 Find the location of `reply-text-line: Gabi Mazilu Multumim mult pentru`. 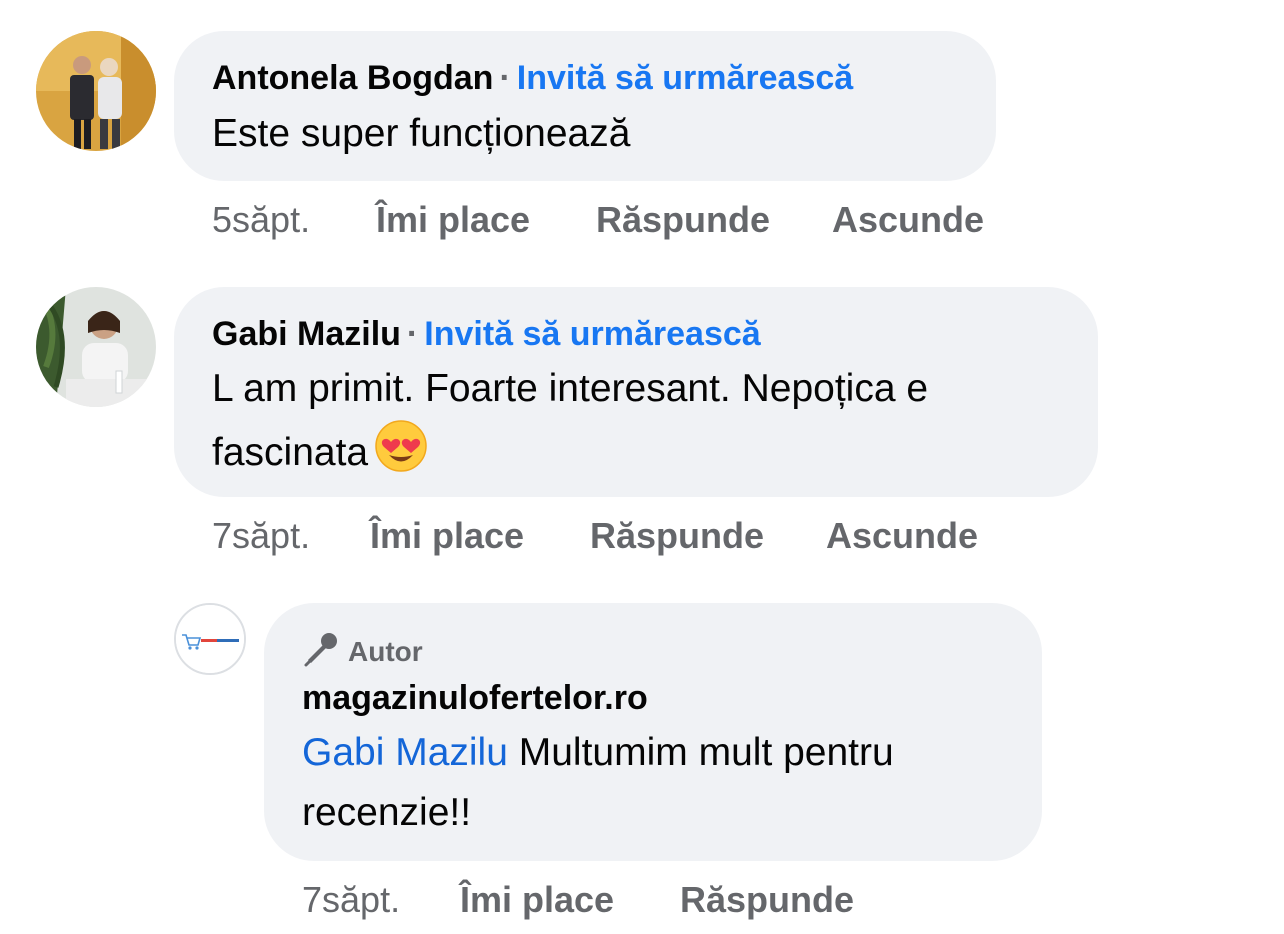

reply-text-line: Gabi Mazilu Multumim mult pentru is located at coordinates (662, 753).